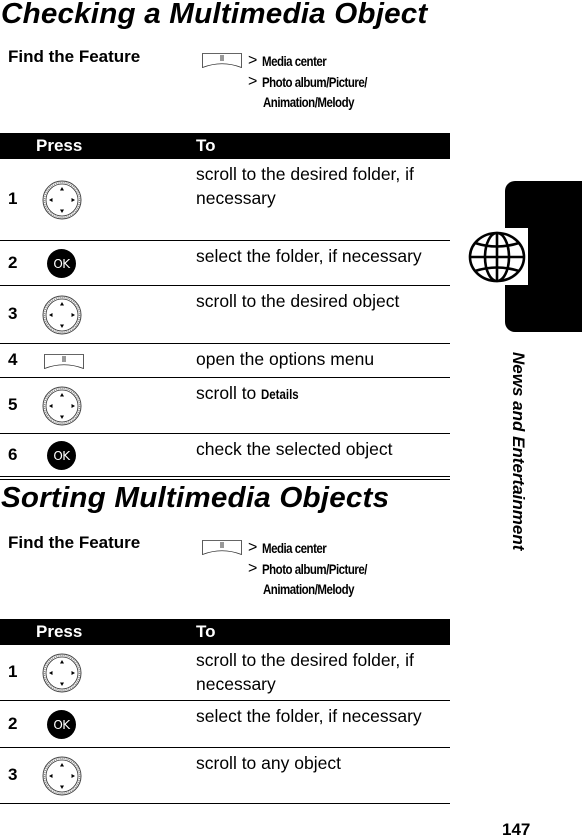  I want to click on table-row: 3 scroll to any object, so click(225, 775).